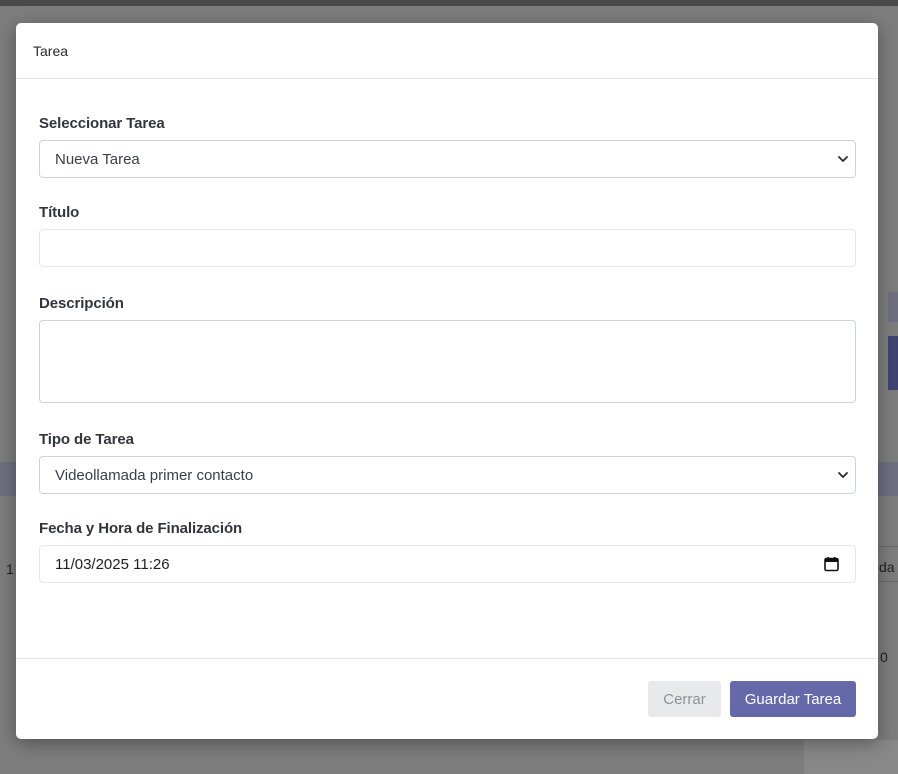 The height and width of the screenshot is (774, 898). What do you see at coordinates (97, 159) in the screenshot?
I see `task-select-value: Nueva Tarea` at bounding box center [97, 159].